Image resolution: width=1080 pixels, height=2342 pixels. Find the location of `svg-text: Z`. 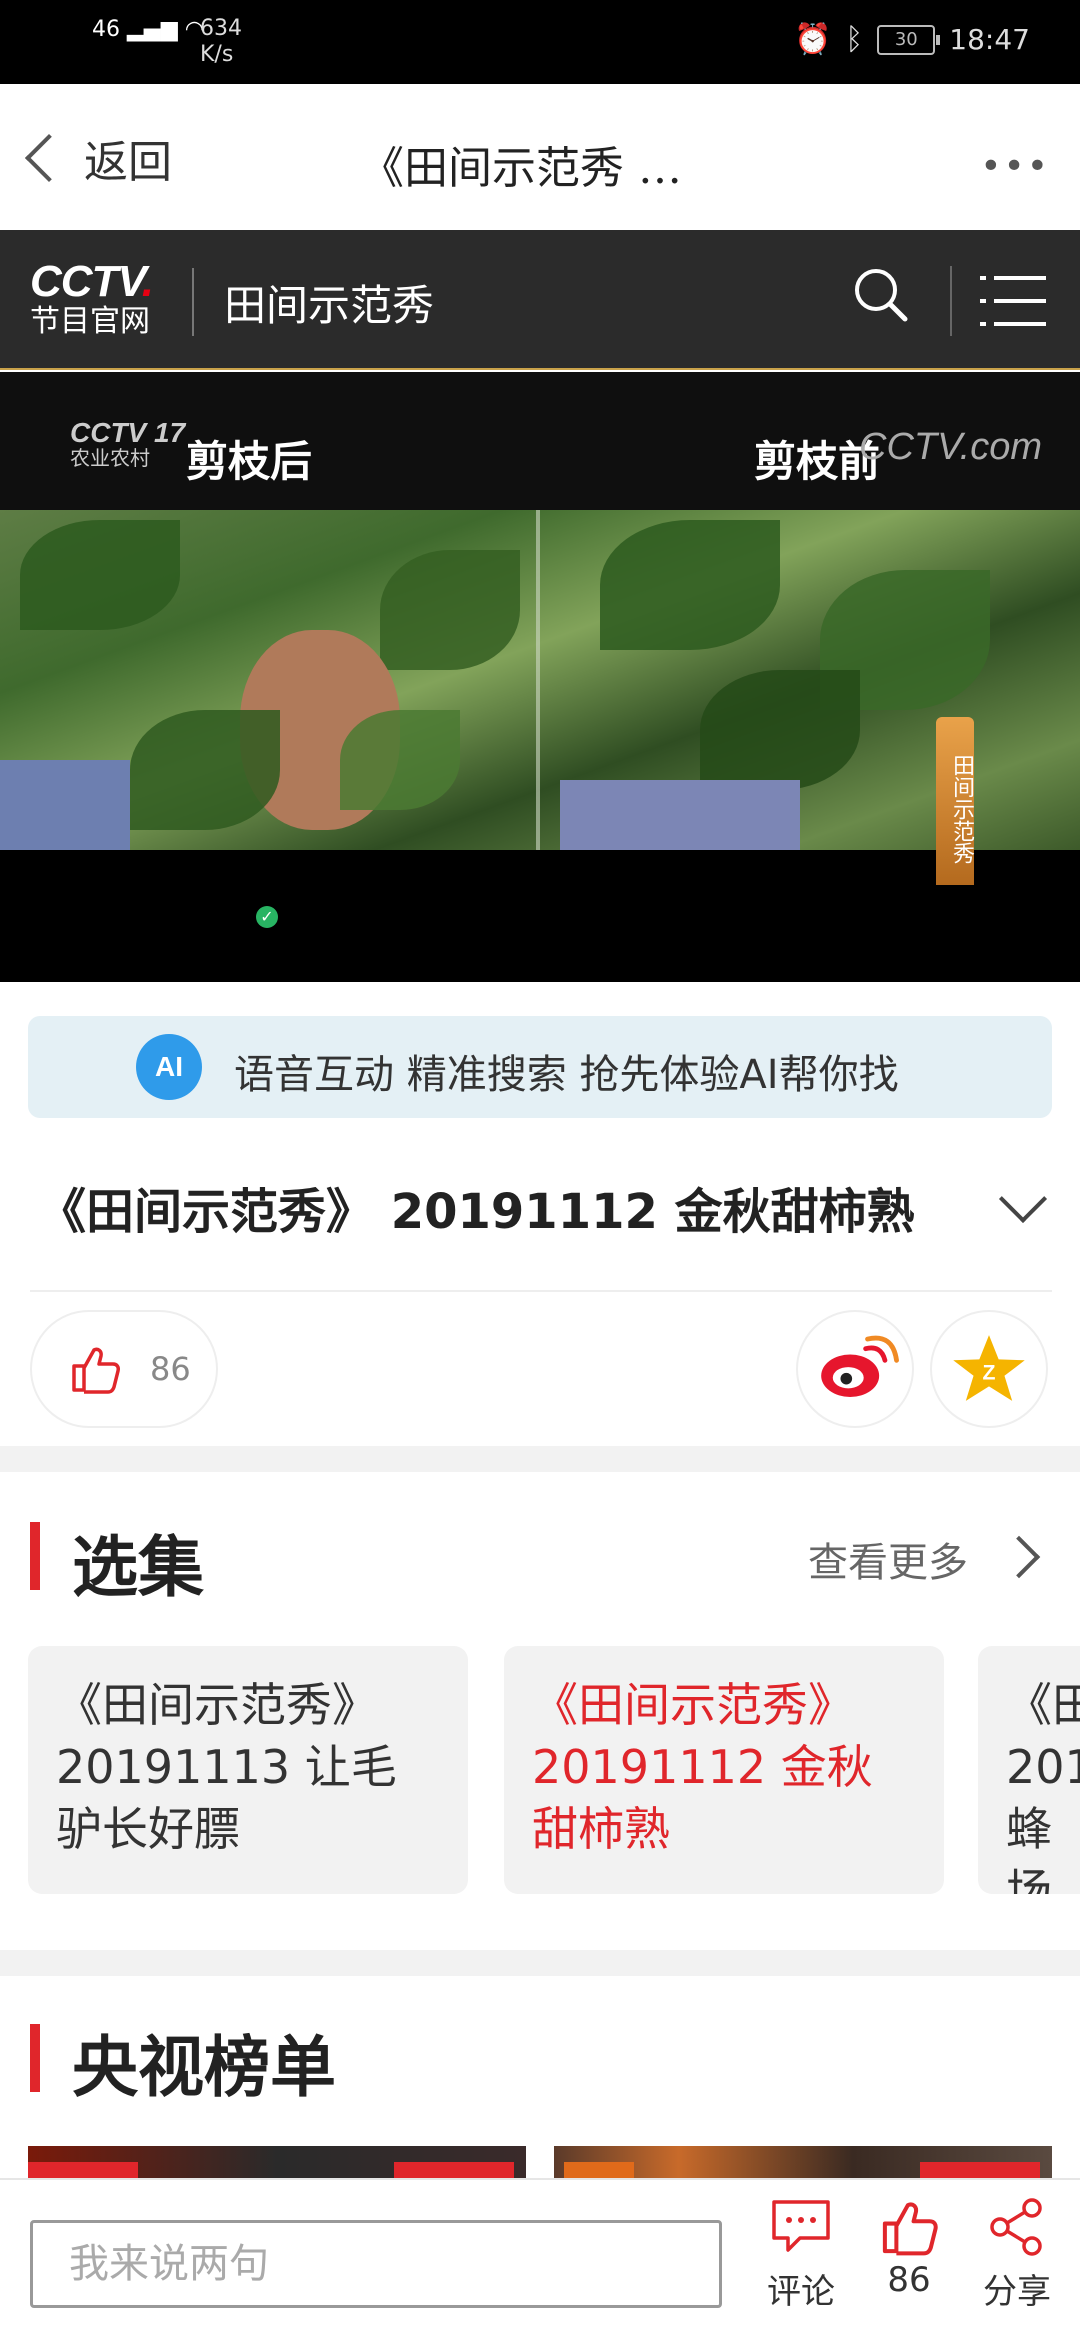

svg-text: Z is located at coordinates (989, 1373).